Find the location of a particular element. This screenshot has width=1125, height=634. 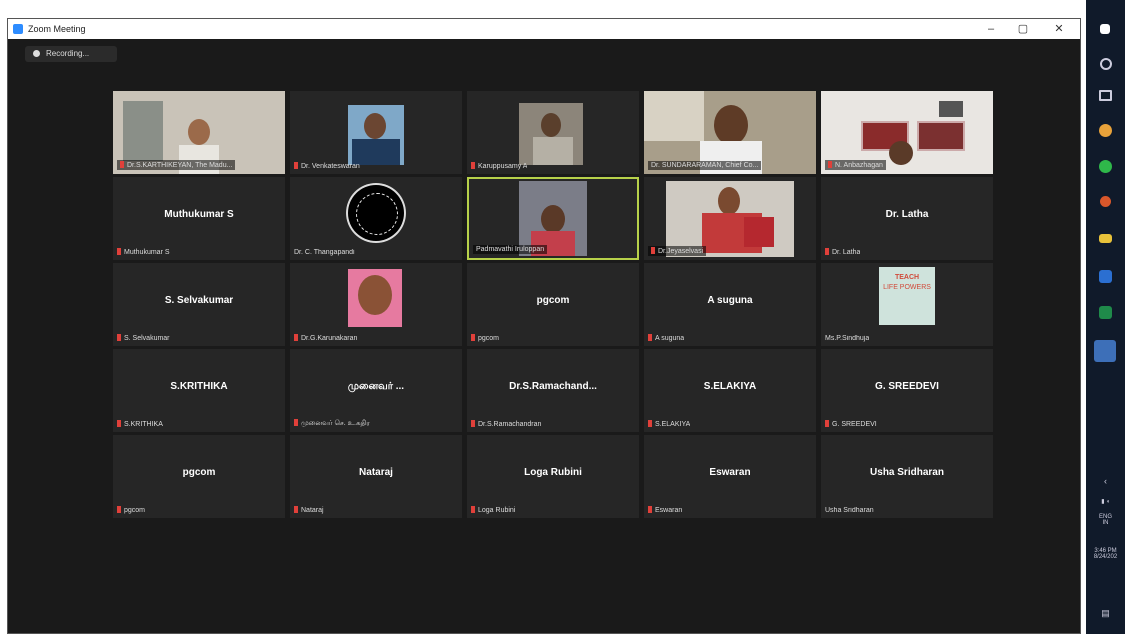

participant-tile: Loga Rubini Loga Rubini is located at coordinates (553, 476).